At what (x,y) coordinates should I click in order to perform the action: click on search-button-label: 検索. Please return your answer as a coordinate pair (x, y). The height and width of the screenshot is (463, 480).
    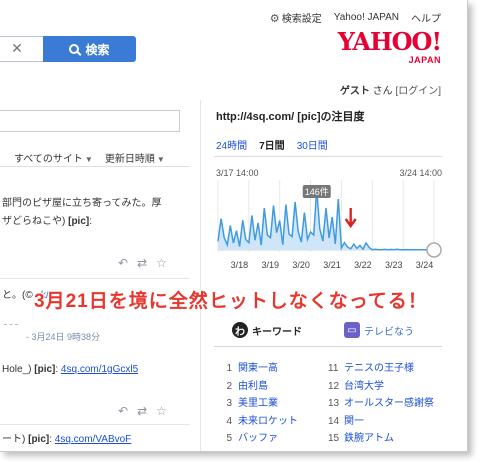
    Looking at the image, I should click on (97, 49).